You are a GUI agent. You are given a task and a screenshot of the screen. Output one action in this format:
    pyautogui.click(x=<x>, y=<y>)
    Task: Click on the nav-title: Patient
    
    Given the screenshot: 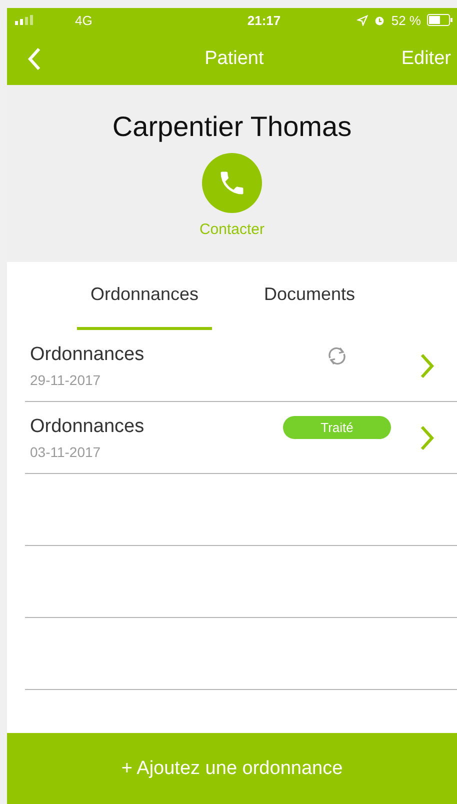 What is the action you would take?
    pyautogui.click(x=234, y=59)
    